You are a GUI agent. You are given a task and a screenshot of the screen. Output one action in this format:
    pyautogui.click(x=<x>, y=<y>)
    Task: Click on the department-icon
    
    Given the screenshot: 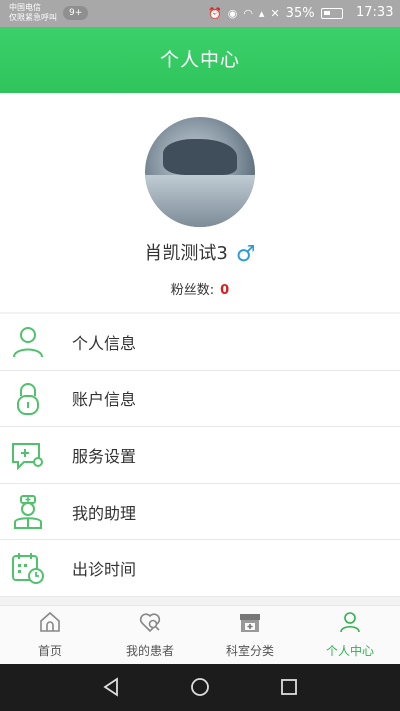 What is the action you would take?
    pyautogui.click(x=250, y=623)
    